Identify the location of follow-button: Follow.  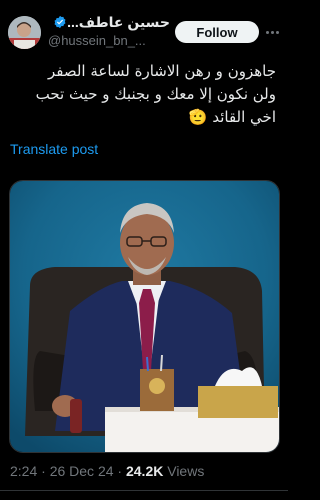
(217, 32).